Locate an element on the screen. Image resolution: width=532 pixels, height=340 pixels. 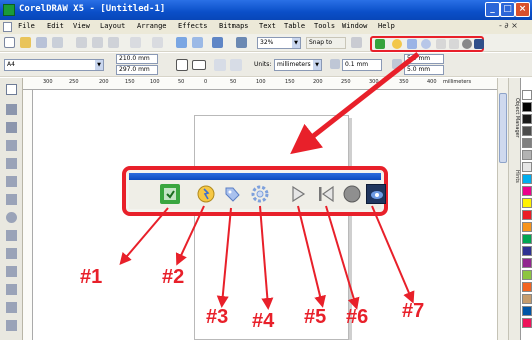
callout-label-1: #1 is located at coordinates (91, 277).